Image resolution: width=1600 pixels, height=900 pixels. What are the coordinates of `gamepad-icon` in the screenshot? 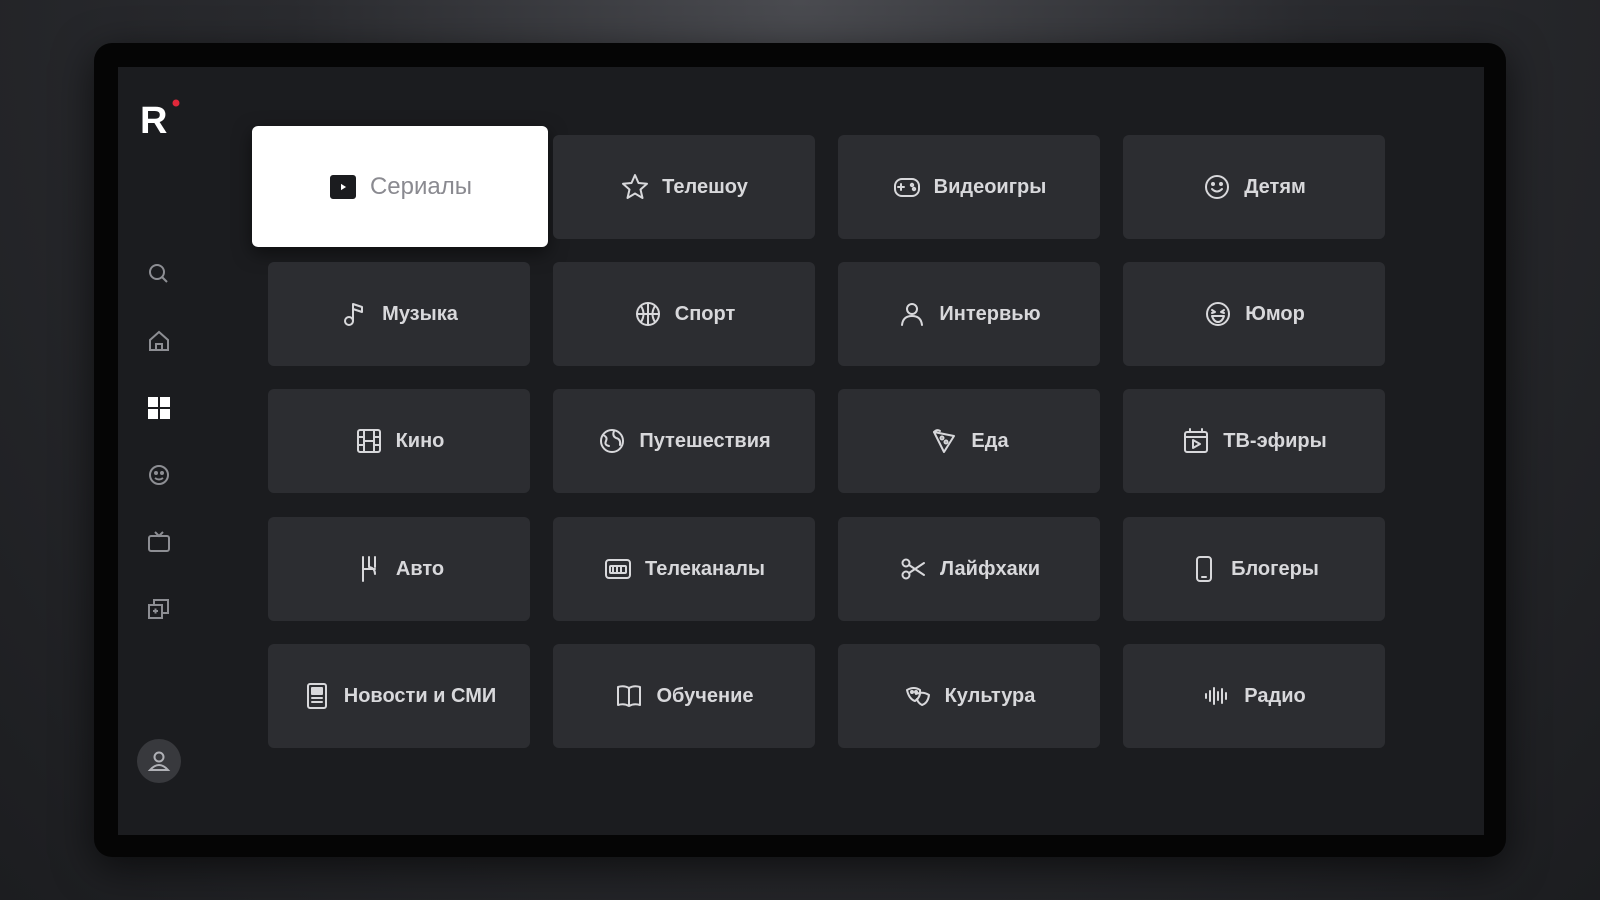 It's located at (906, 187).